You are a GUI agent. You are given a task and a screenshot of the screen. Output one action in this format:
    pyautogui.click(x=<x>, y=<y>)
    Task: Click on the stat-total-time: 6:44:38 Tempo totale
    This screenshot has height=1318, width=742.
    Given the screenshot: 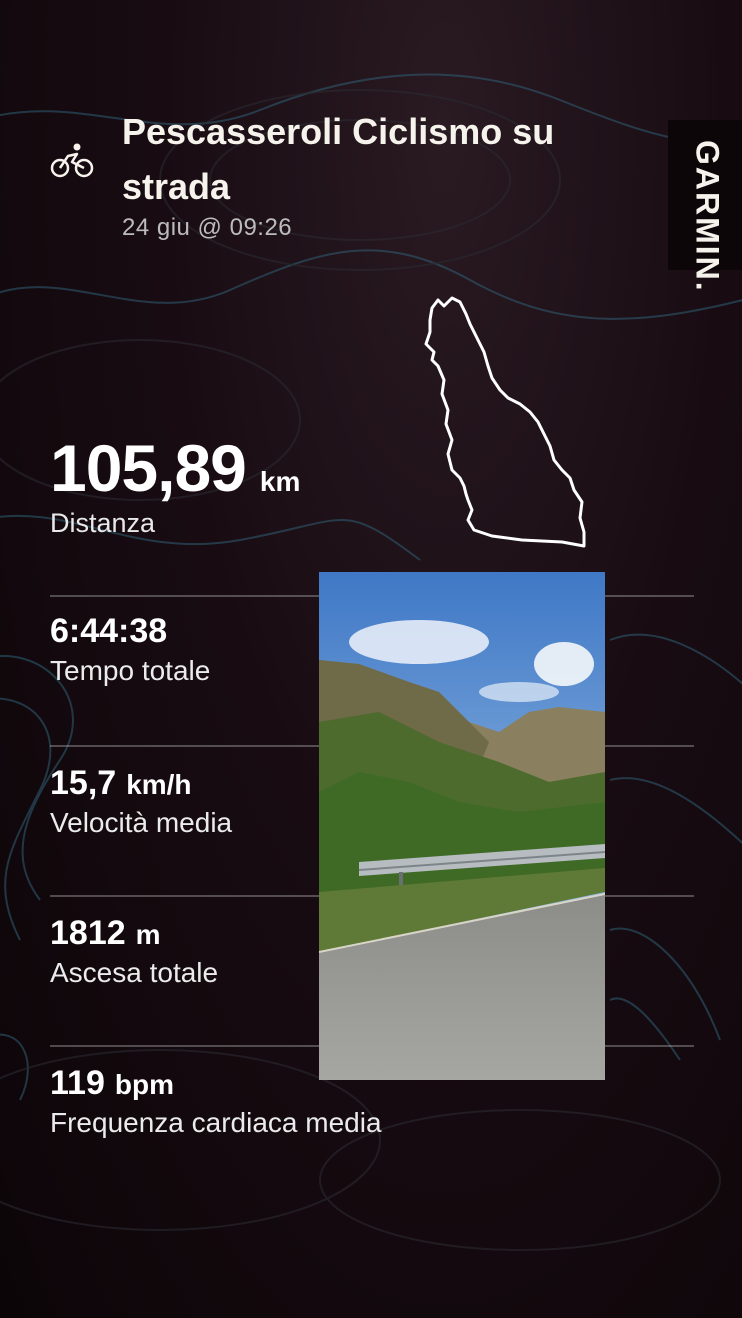 What is the action you would take?
    pyautogui.click(x=130, y=649)
    